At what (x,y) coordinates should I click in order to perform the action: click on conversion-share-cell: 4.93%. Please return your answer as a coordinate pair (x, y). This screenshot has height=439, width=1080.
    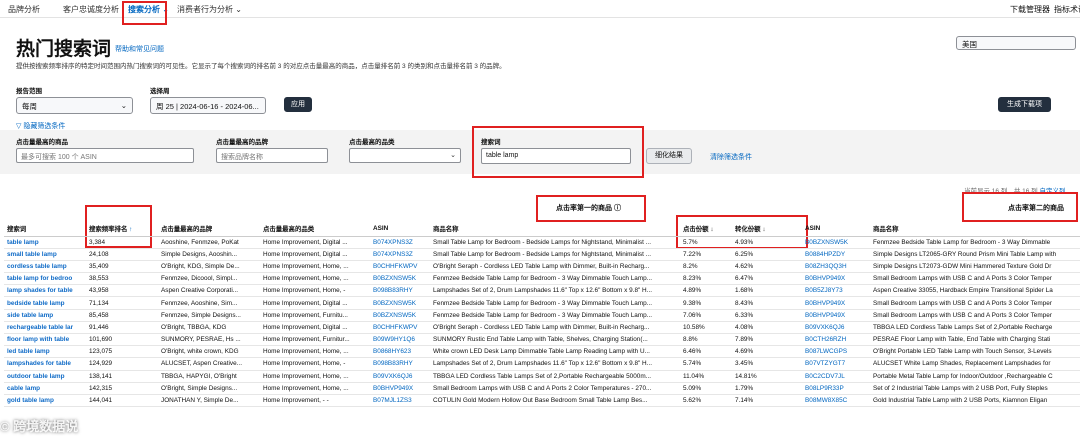
    Looking at the image, I should click on (767, 242).